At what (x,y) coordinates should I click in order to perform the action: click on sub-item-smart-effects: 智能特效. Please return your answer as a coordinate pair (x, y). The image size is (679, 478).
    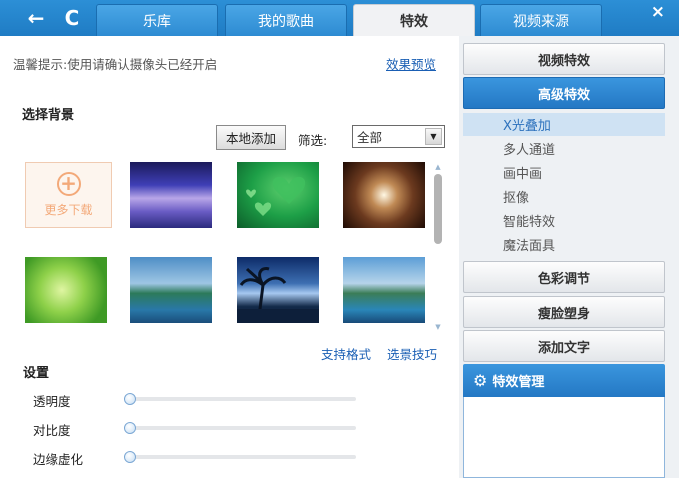
    Looking at the image, I should click on (564, 220).